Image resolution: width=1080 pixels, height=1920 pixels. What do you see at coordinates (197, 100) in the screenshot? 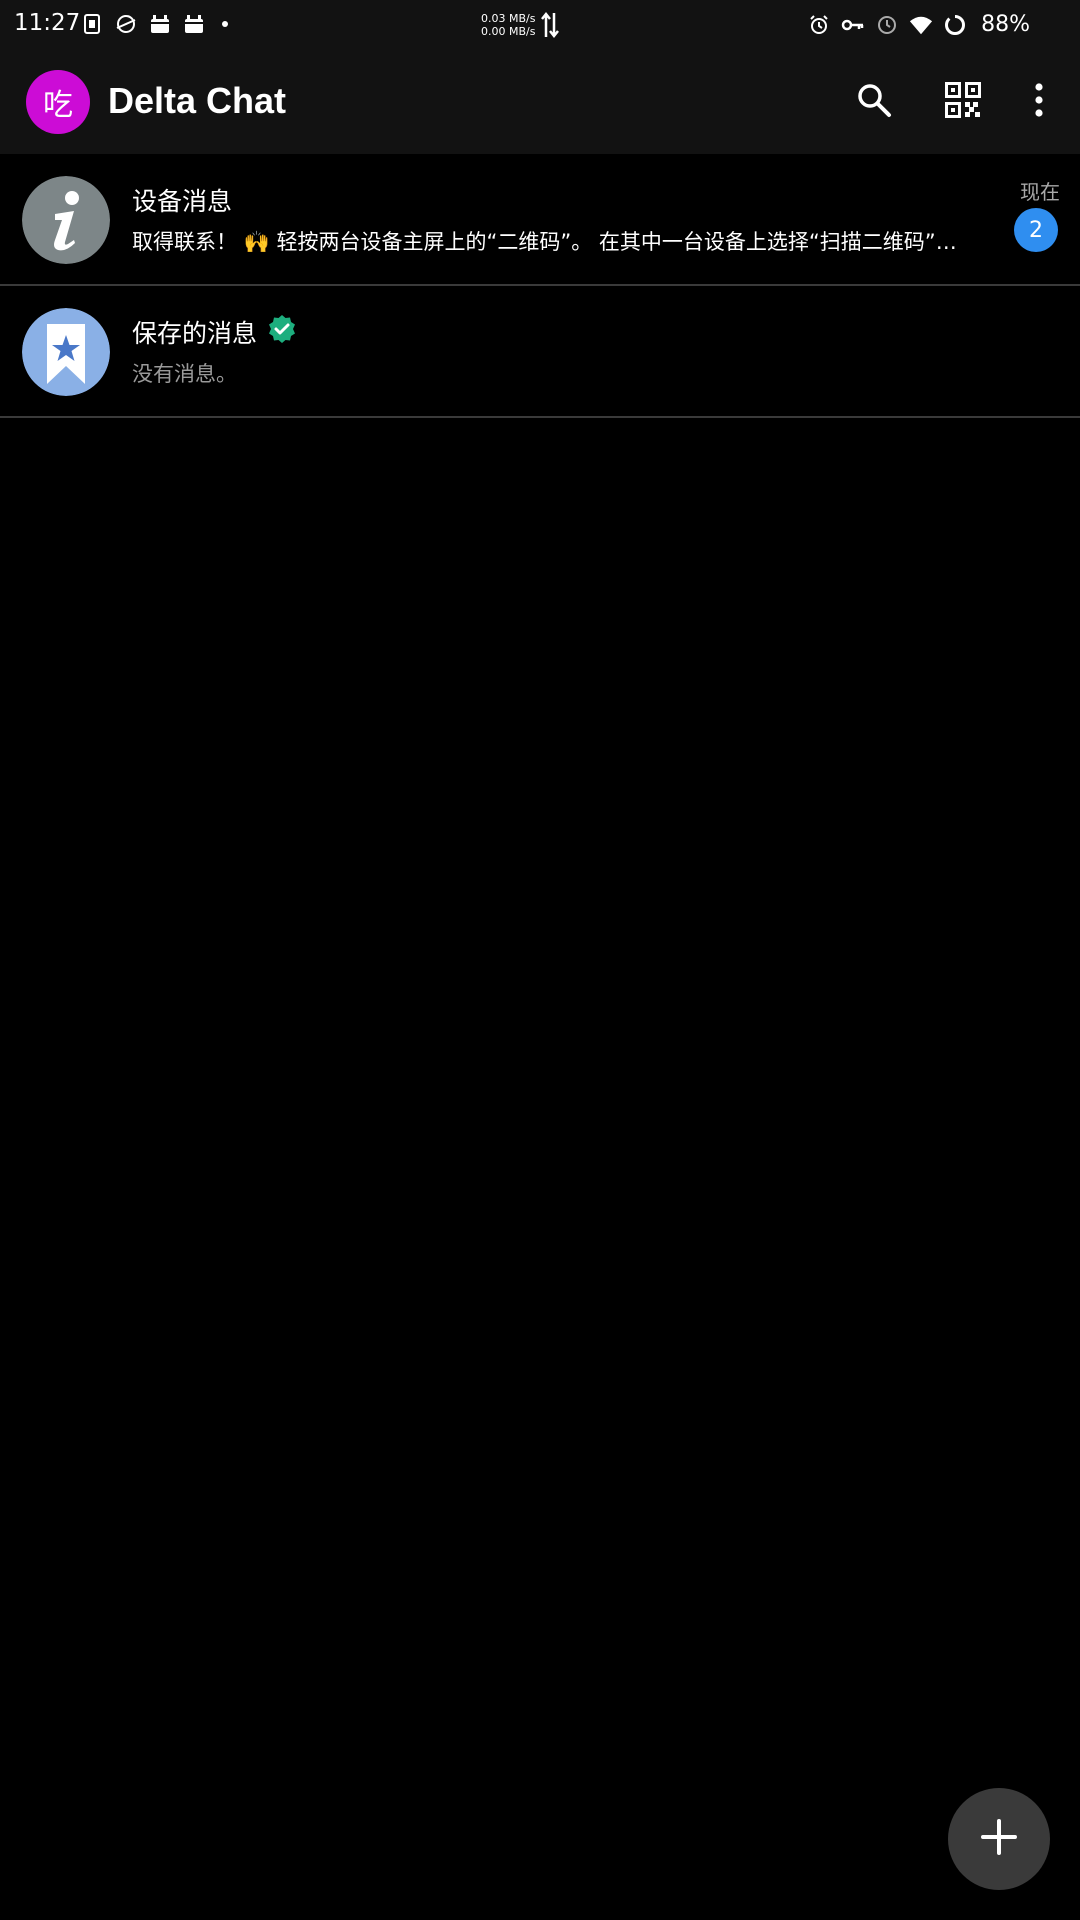
I see `app-title: Delta Chat` at bounding box center [197, 100].